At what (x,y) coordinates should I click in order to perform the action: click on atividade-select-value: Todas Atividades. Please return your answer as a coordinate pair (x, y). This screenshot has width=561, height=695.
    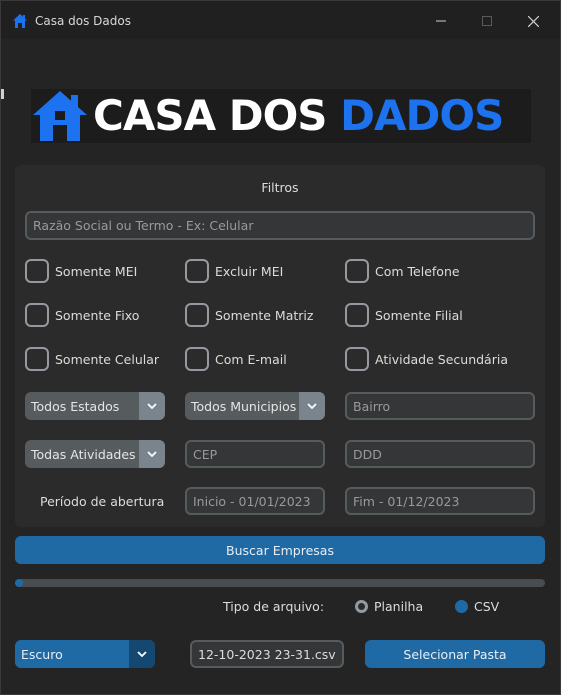
    Looking at the image, I should click on (83, 454).